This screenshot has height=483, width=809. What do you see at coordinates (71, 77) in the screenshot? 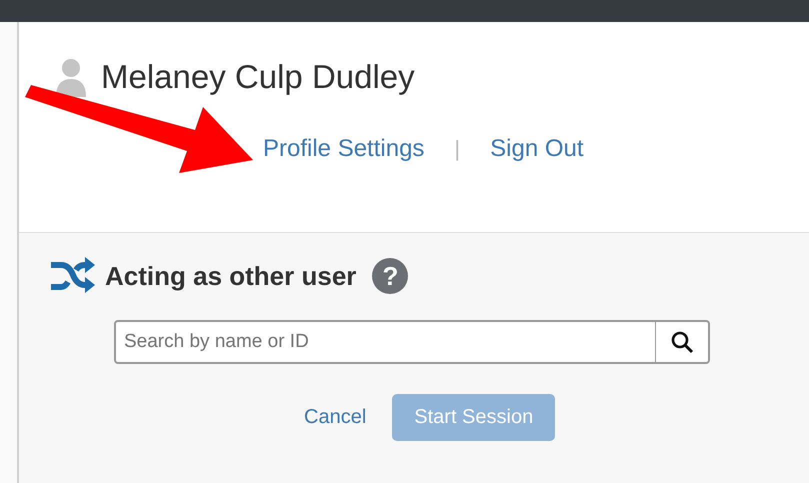
I see `avatar-icon` at bounding box center [71, 77].